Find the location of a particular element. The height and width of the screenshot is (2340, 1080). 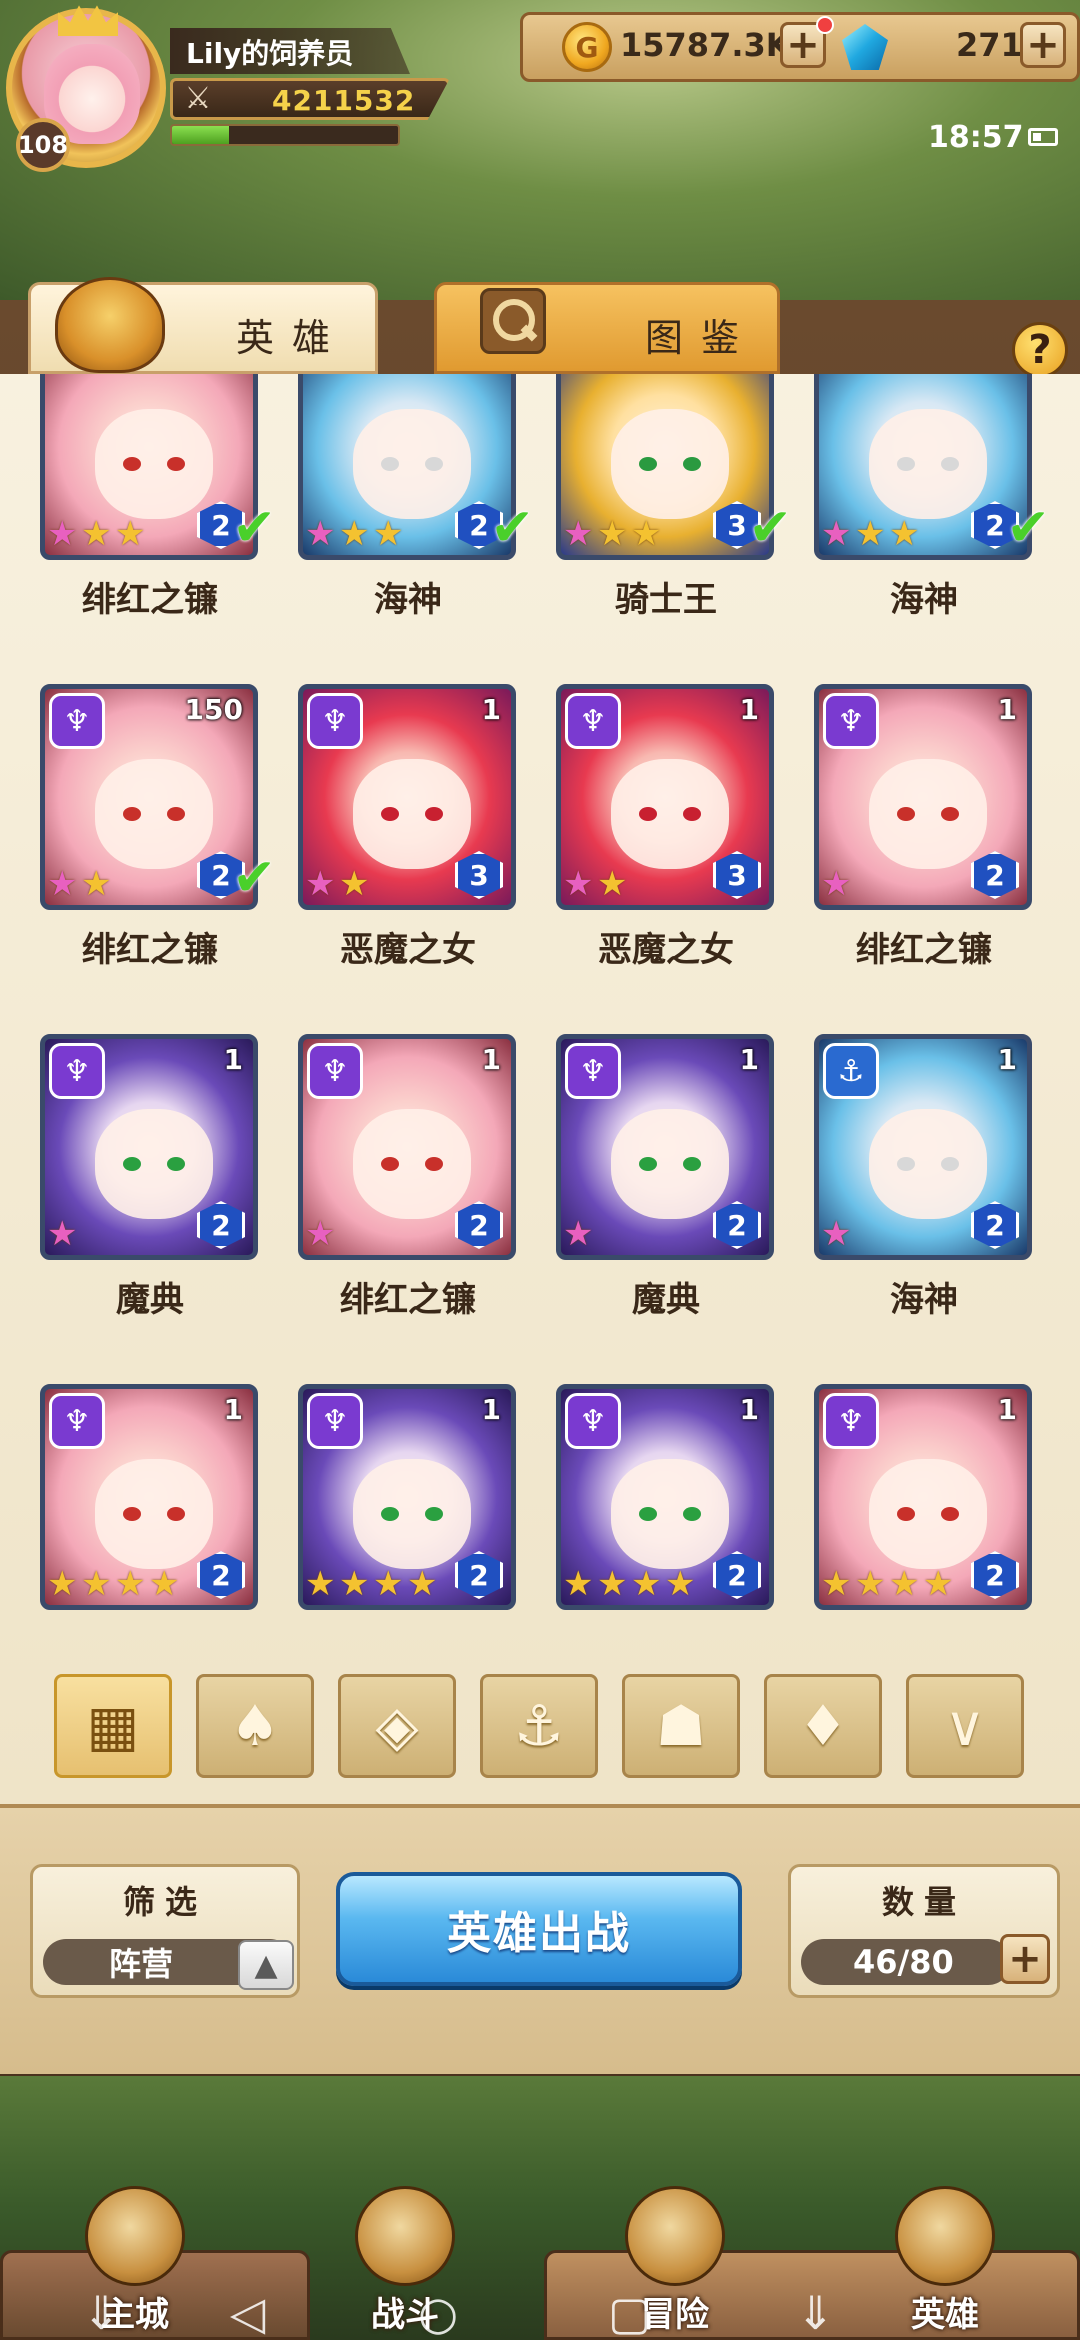

nav-hero: 英雄 is located at coordinates (945, 2261).